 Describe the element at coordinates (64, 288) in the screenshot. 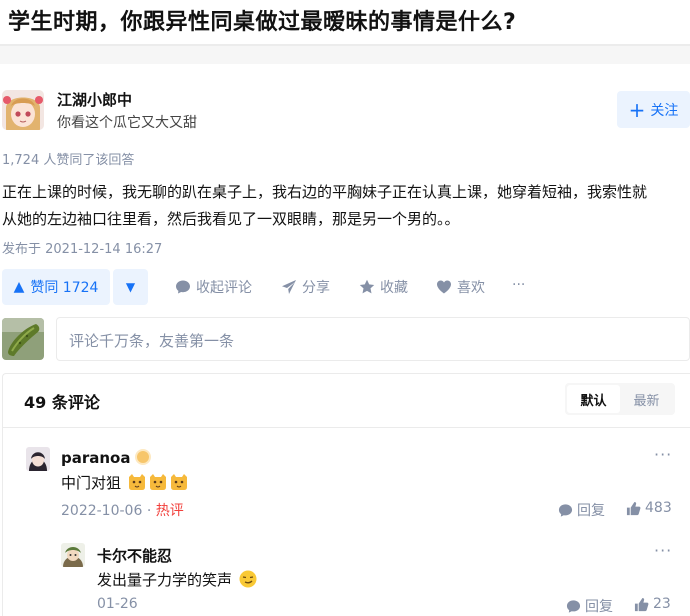

I see `upvote-label: 赞同 1724` at that location.